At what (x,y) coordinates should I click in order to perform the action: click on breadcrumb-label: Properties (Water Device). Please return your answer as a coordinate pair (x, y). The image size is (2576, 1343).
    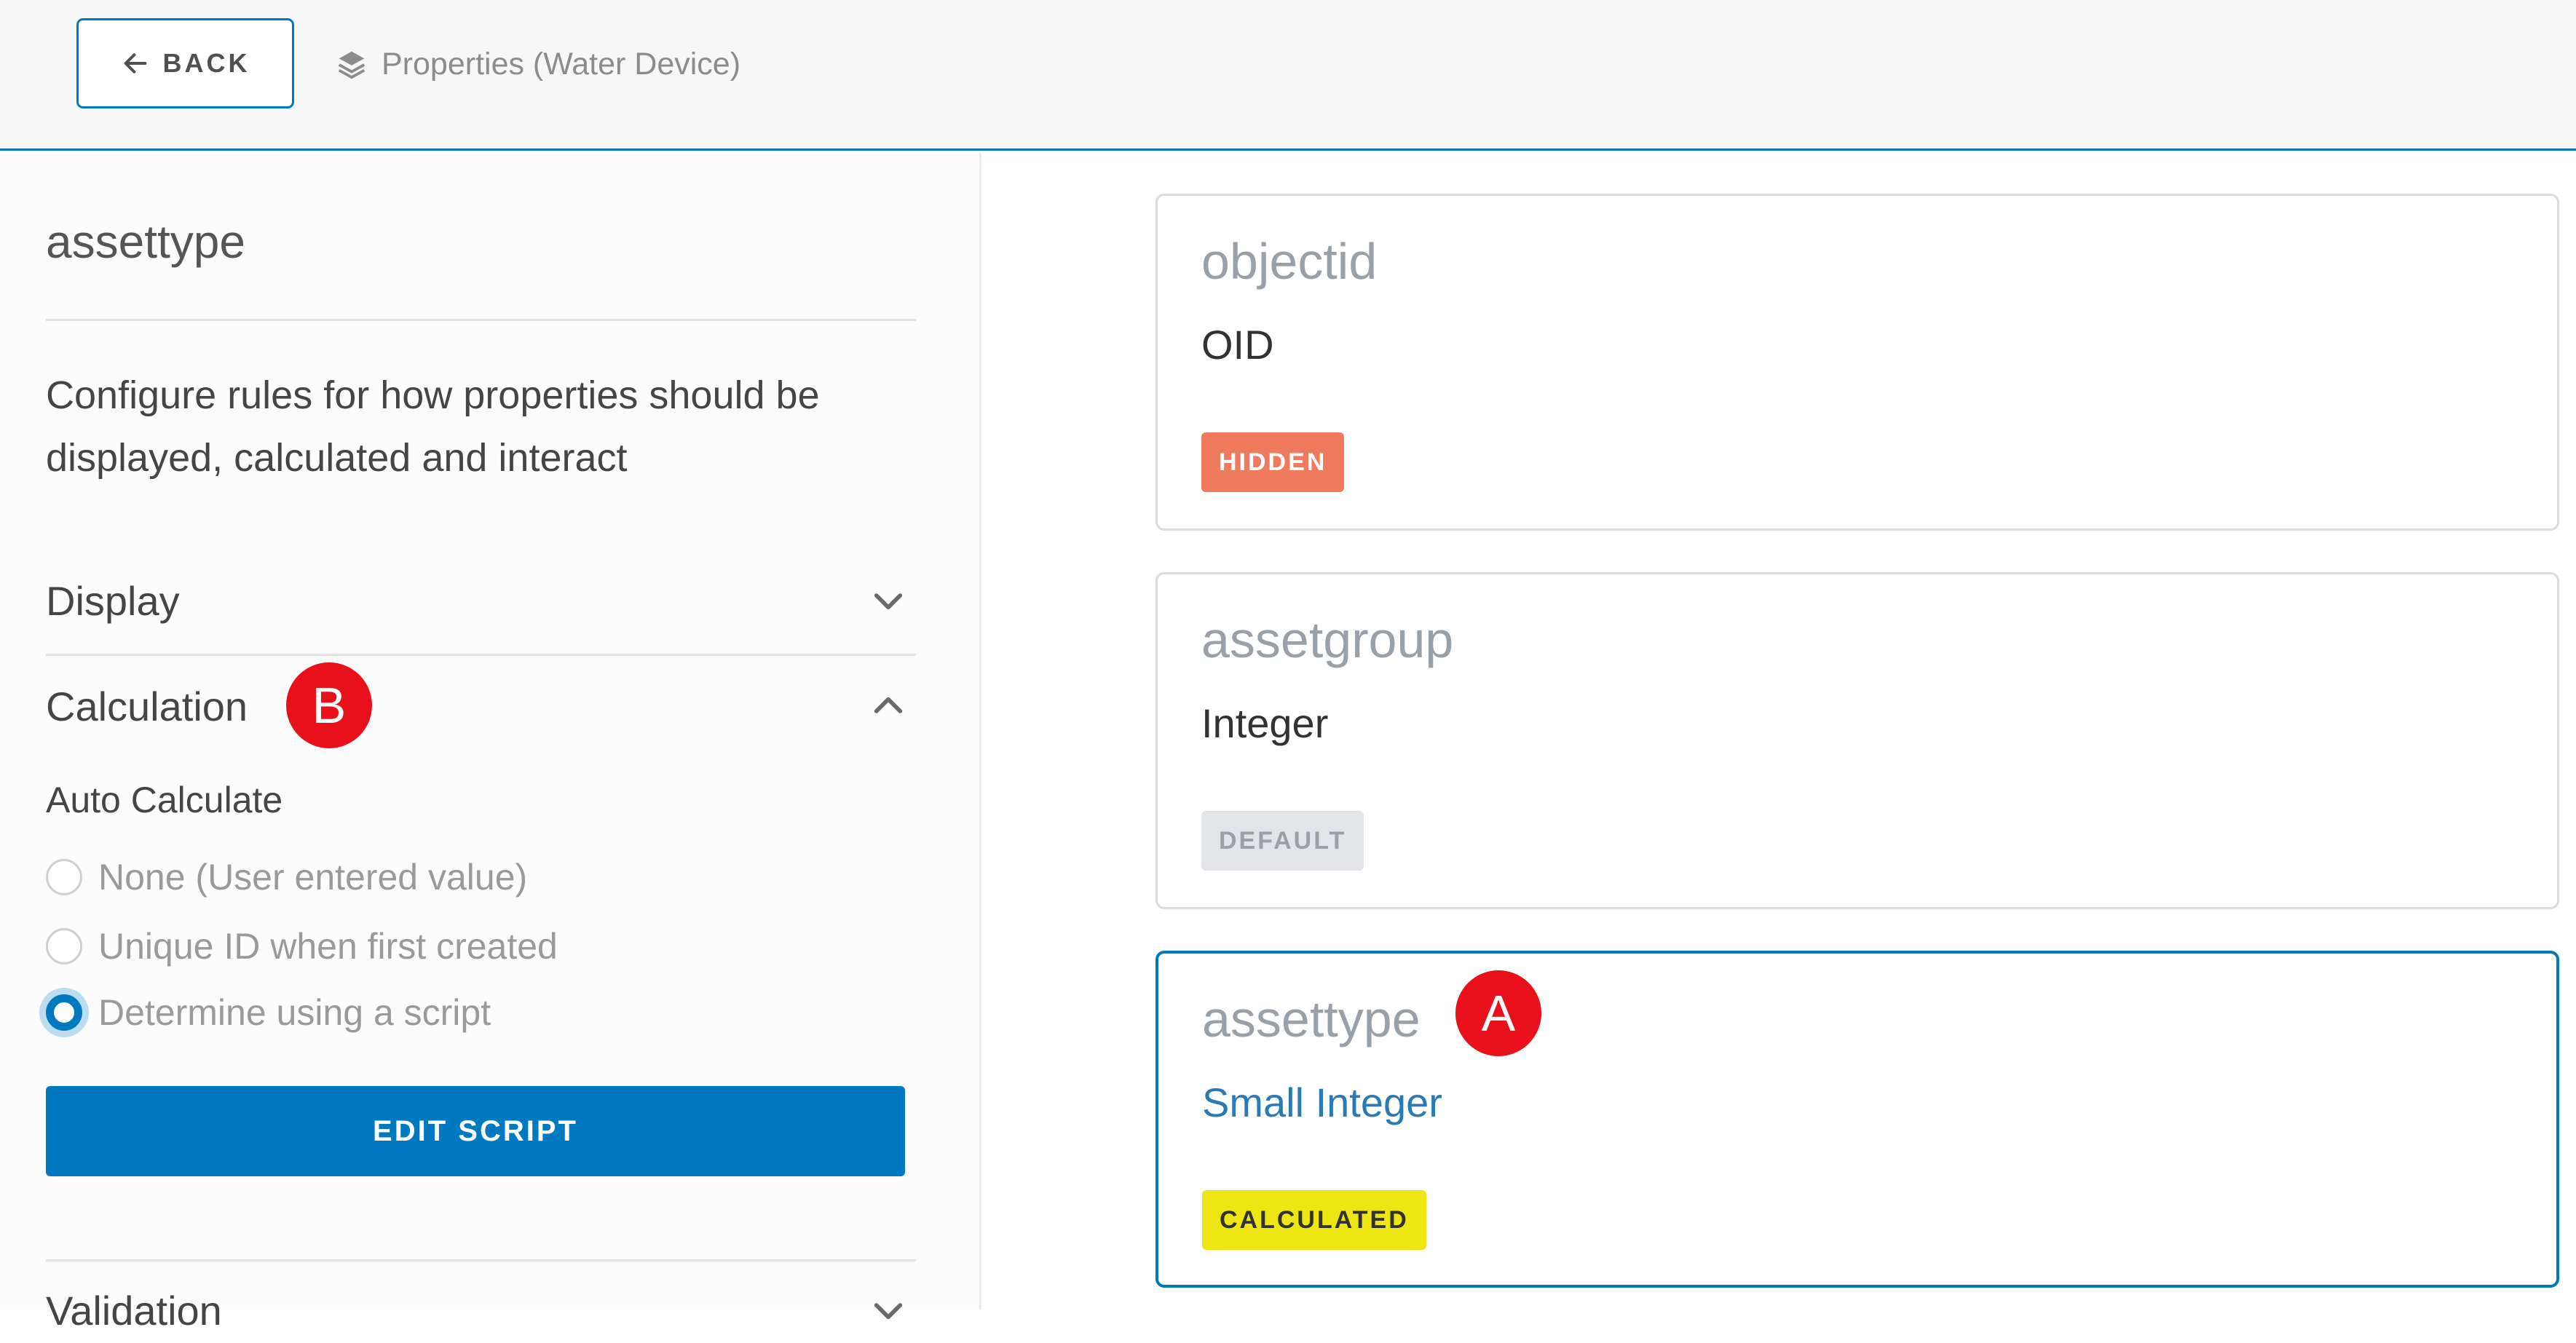
    Looking at the image, I should click on (561, 64).